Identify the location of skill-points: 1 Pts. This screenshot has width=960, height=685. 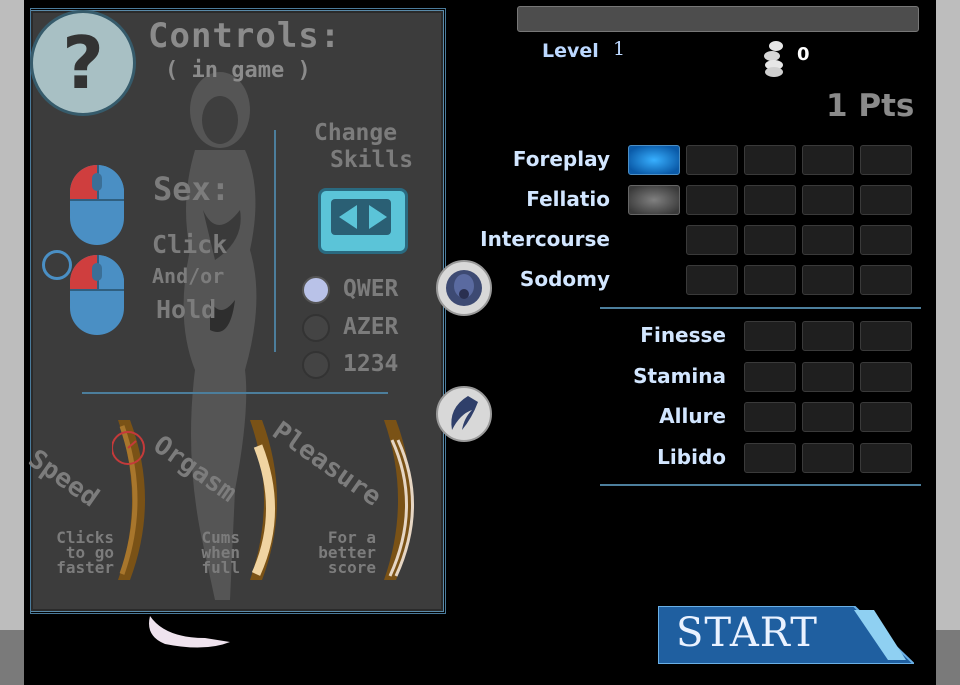
(870, 106).